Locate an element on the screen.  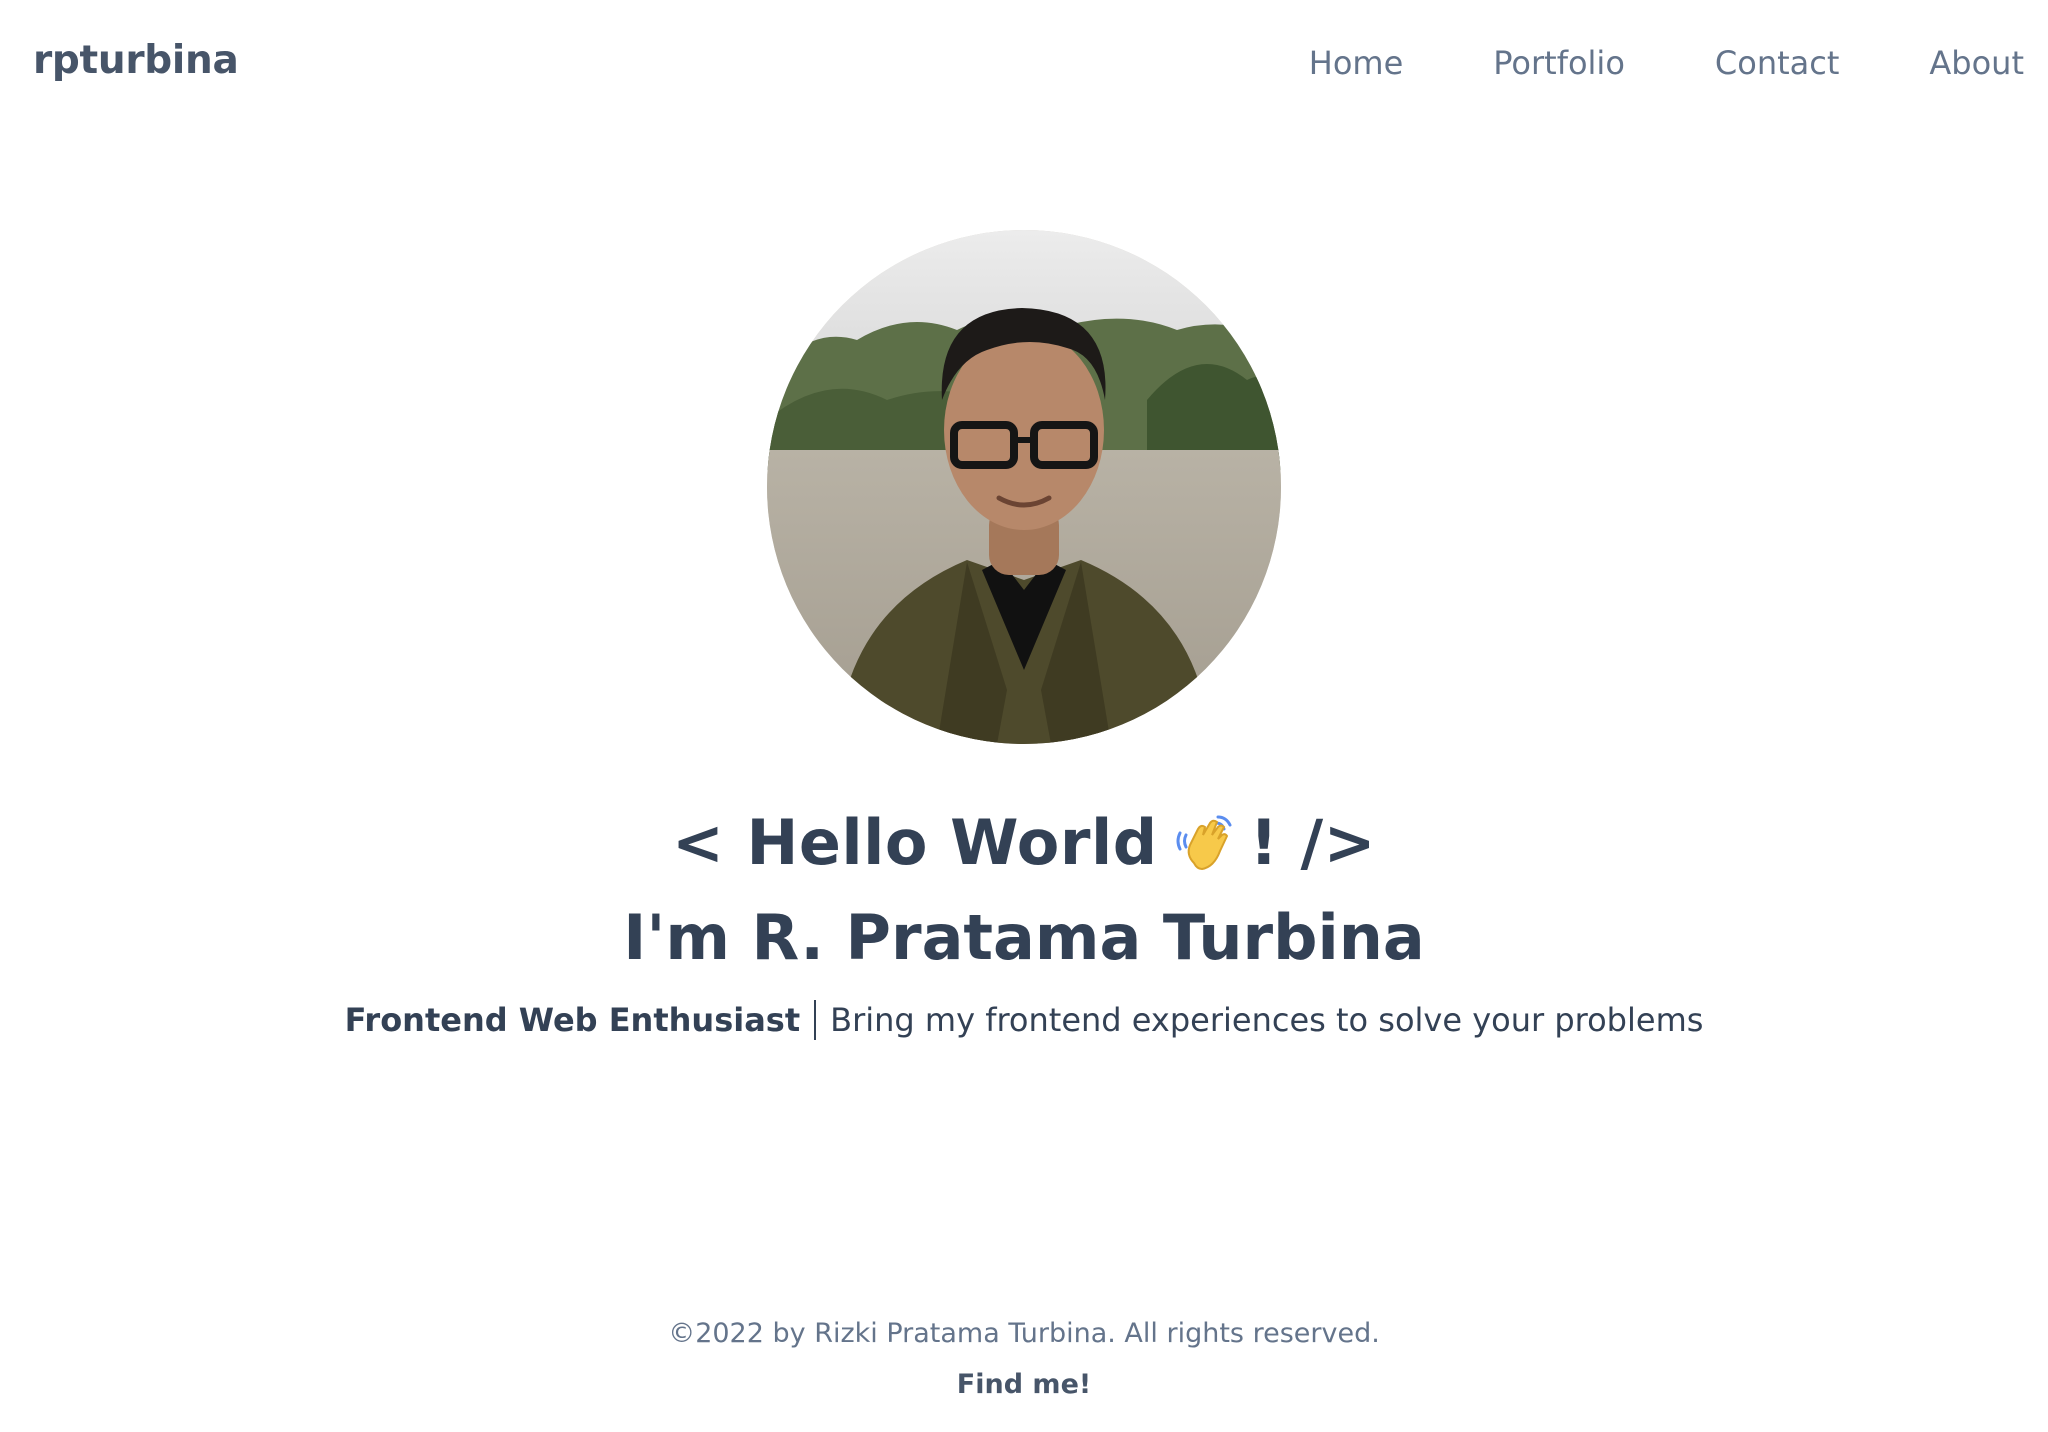
profile-photo is located at coordinates (1024, 487).